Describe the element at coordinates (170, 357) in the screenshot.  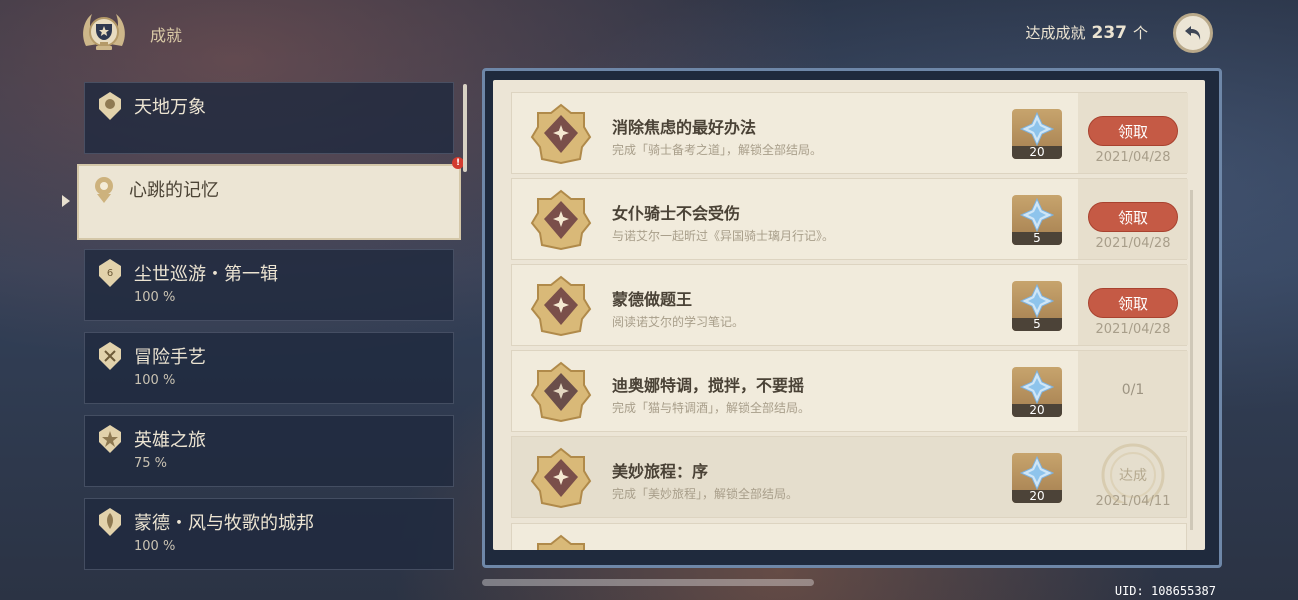
I see `sidebar-item-label: 冒险手艺` at that location.